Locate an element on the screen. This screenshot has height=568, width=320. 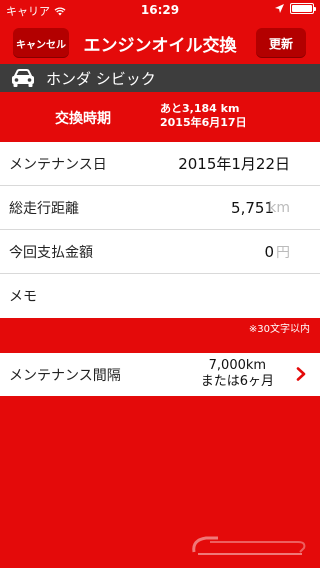
maintenance-interval-row: メンテナンス間隔 7,000km または6ヶ月 is located at coordinates (160, 374).